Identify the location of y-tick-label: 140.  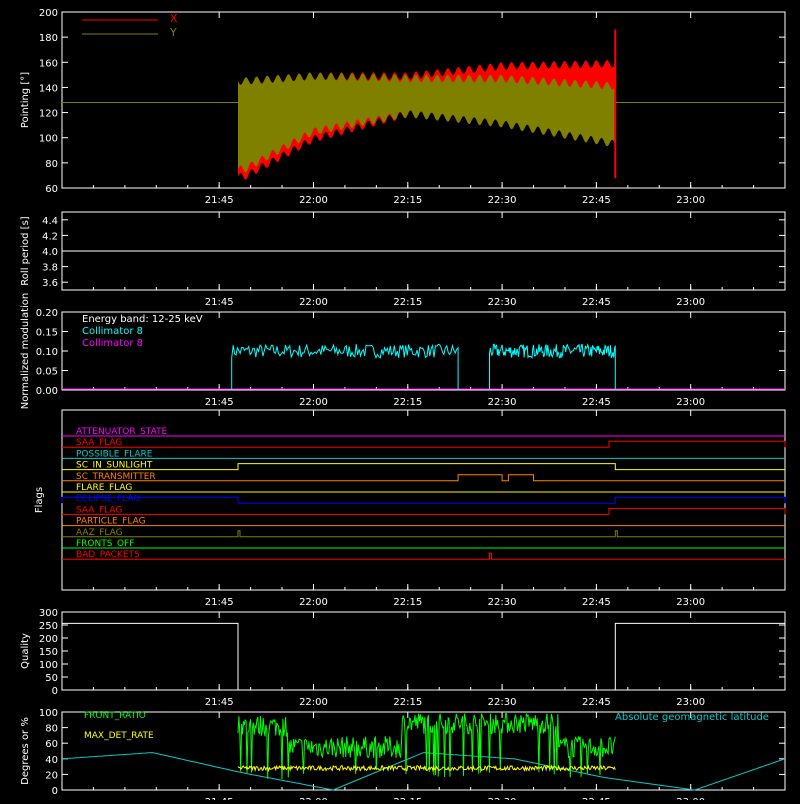
(48, 88).